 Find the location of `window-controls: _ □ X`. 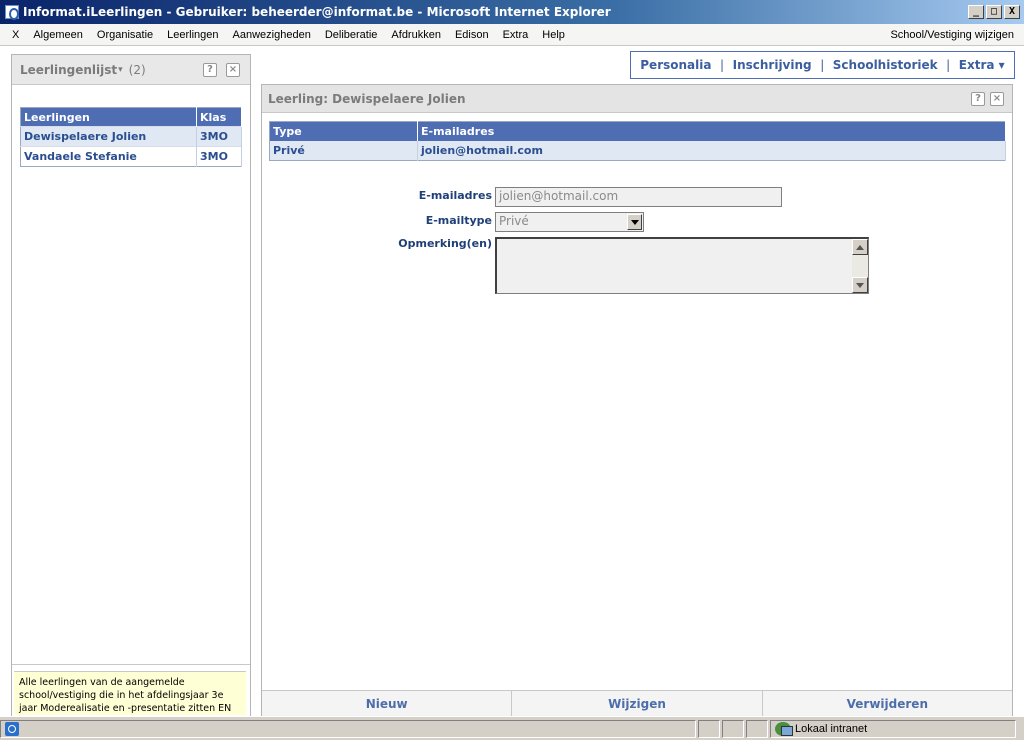

window-controls: _ □ X is located at coordinates (994, 12).